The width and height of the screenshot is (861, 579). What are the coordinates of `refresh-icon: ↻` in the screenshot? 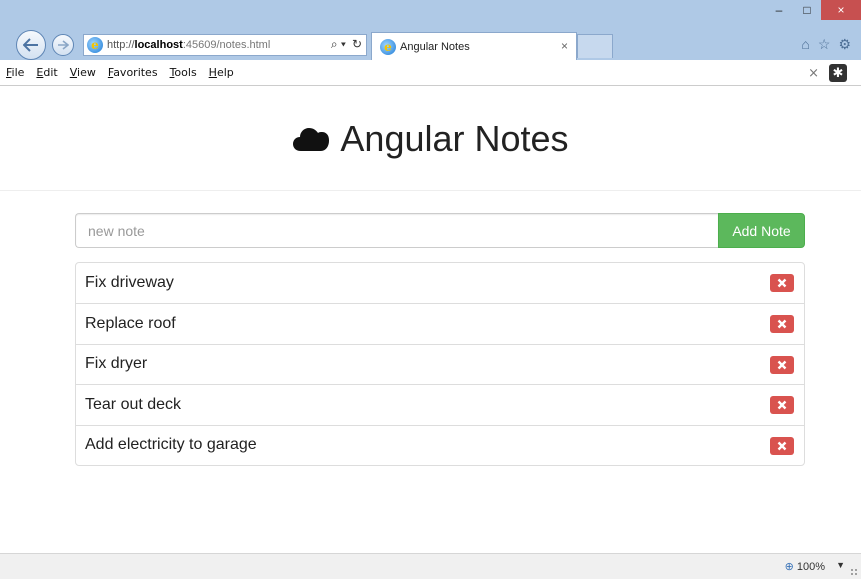 It's located at (357, 44).